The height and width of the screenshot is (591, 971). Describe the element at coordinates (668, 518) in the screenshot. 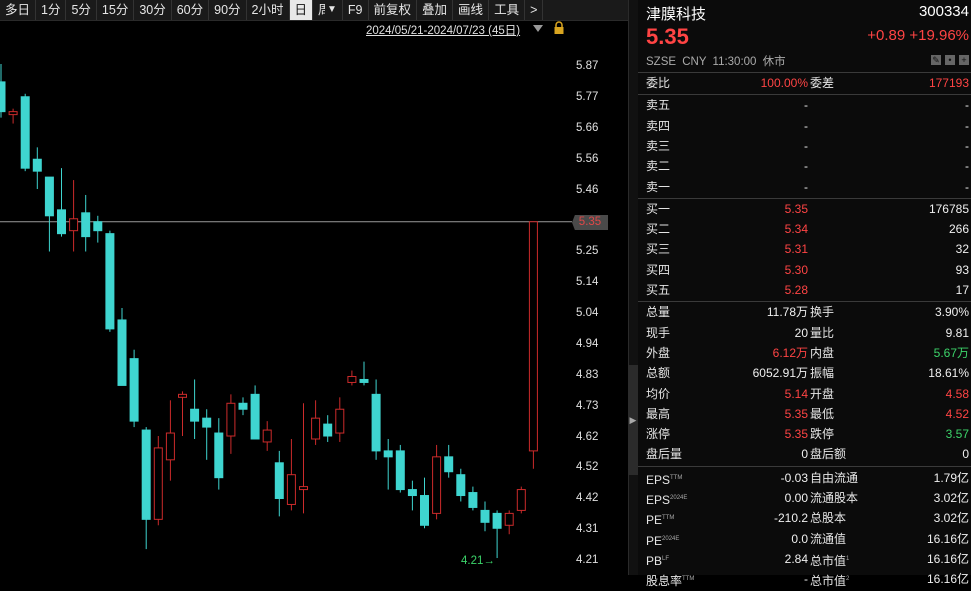

I see `label-superscript: TTM` at that location.